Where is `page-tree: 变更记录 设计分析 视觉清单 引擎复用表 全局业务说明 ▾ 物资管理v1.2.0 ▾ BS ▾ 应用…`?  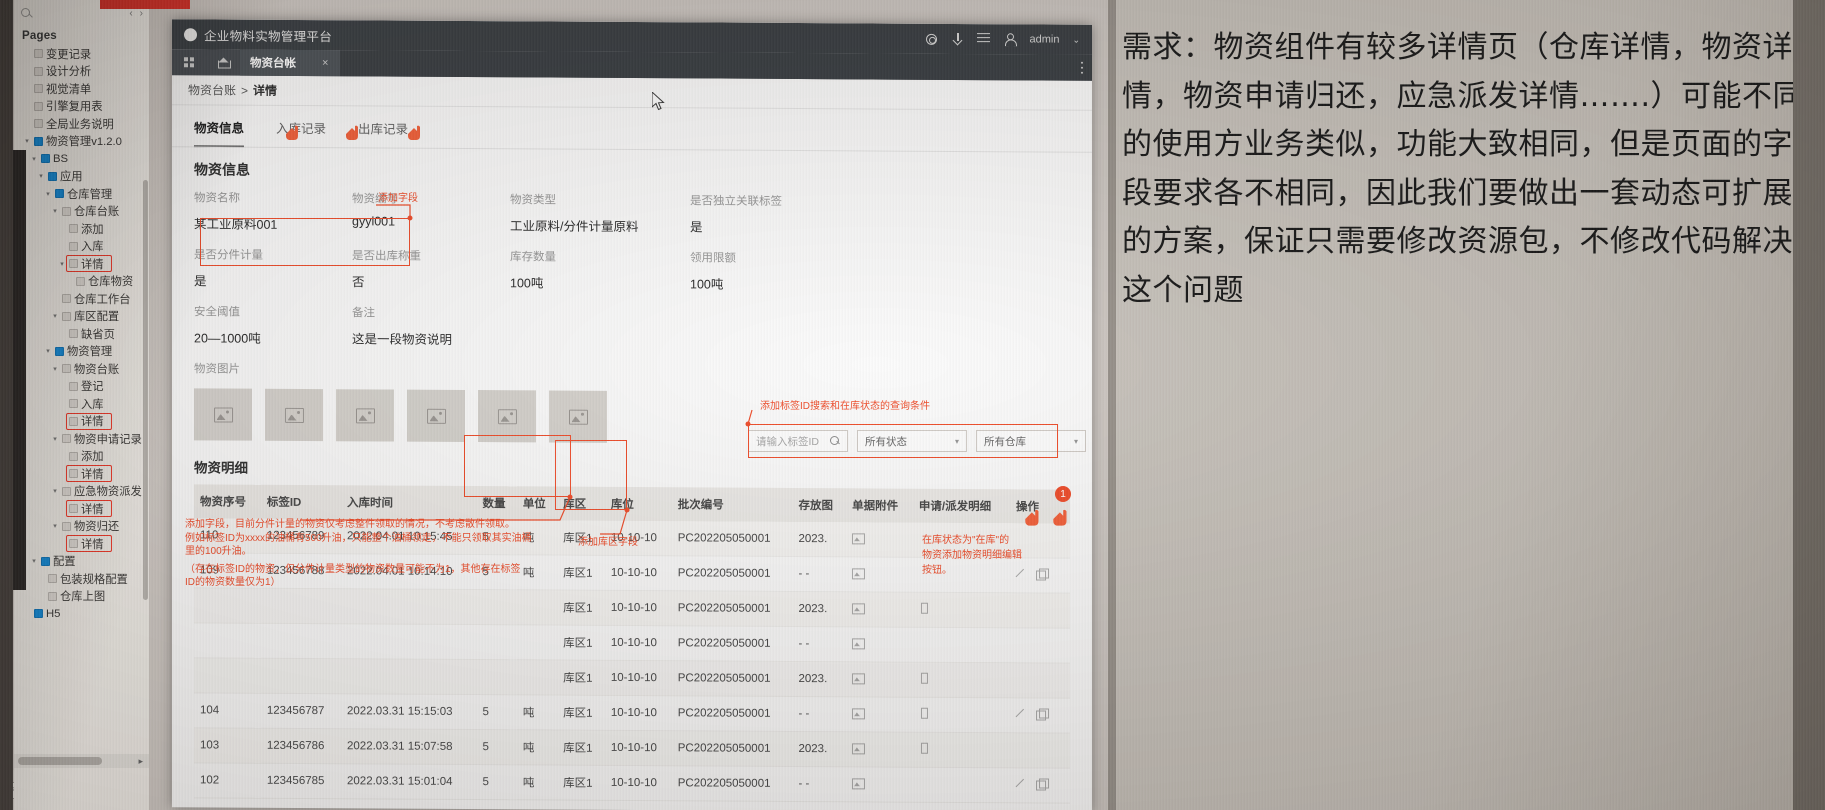 page-tree: 变更记录 设计分析 视觉清单 引擎复用表 全局业务说明 ▾ 物资管理v1.2.0 ▾ BS ▾ 应用… is located at coordinates (81, 334).